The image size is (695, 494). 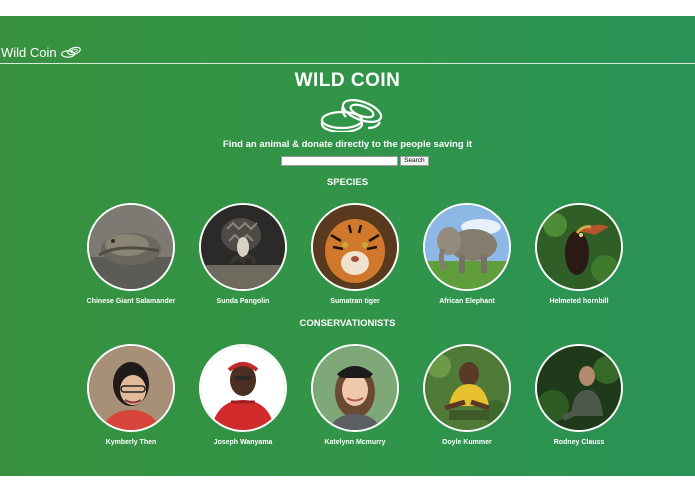 I want to click on search-button: Search, so click(x=414, y=161).